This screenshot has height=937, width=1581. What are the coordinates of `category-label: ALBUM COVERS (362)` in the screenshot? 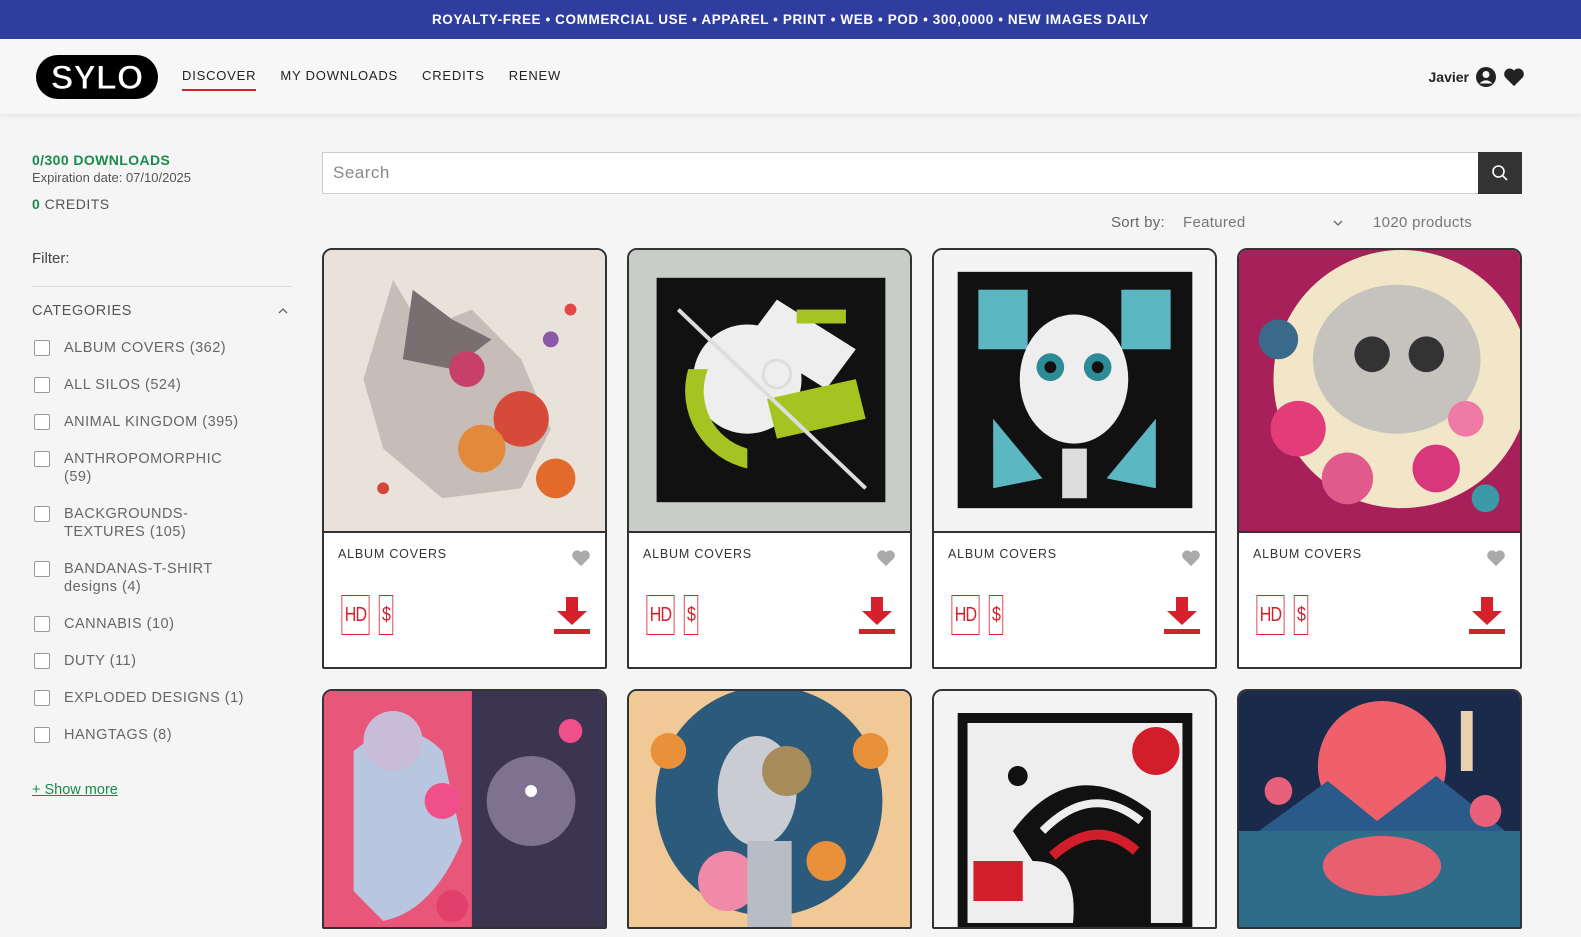 It's located at (145, 348).